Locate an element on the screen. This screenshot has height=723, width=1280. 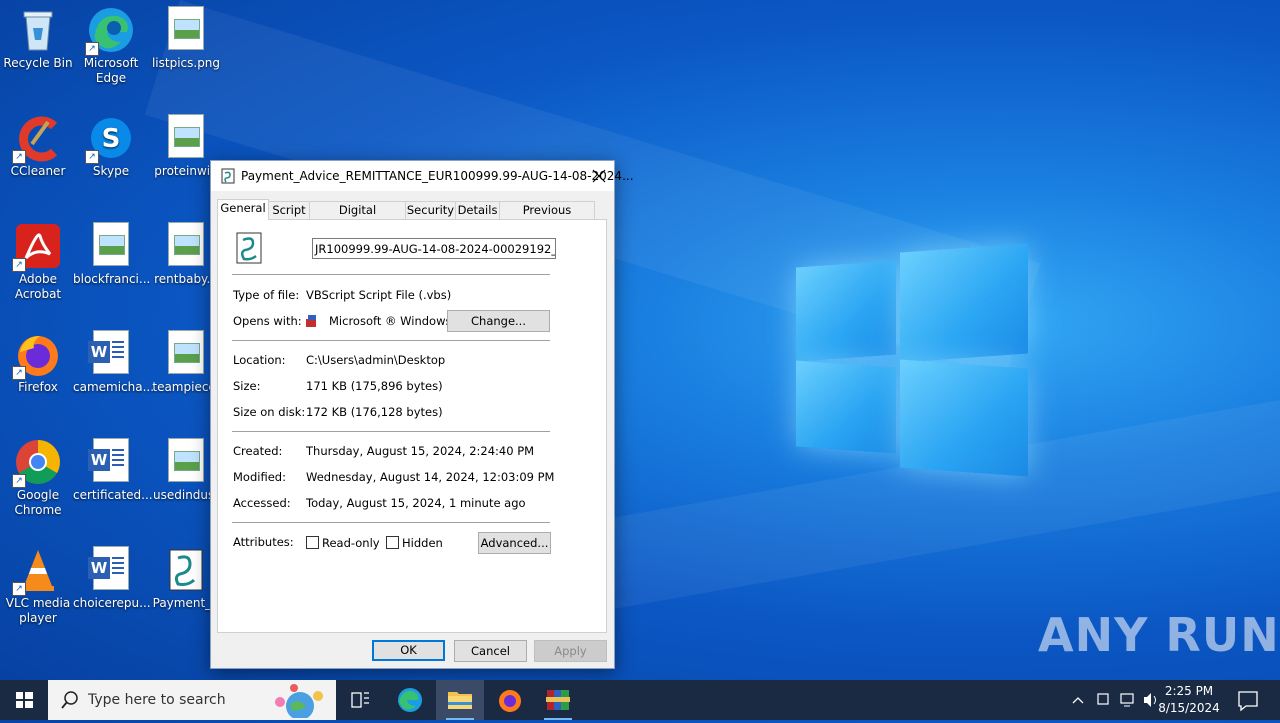
taskbar-edge is located at coordinates (410, 700).